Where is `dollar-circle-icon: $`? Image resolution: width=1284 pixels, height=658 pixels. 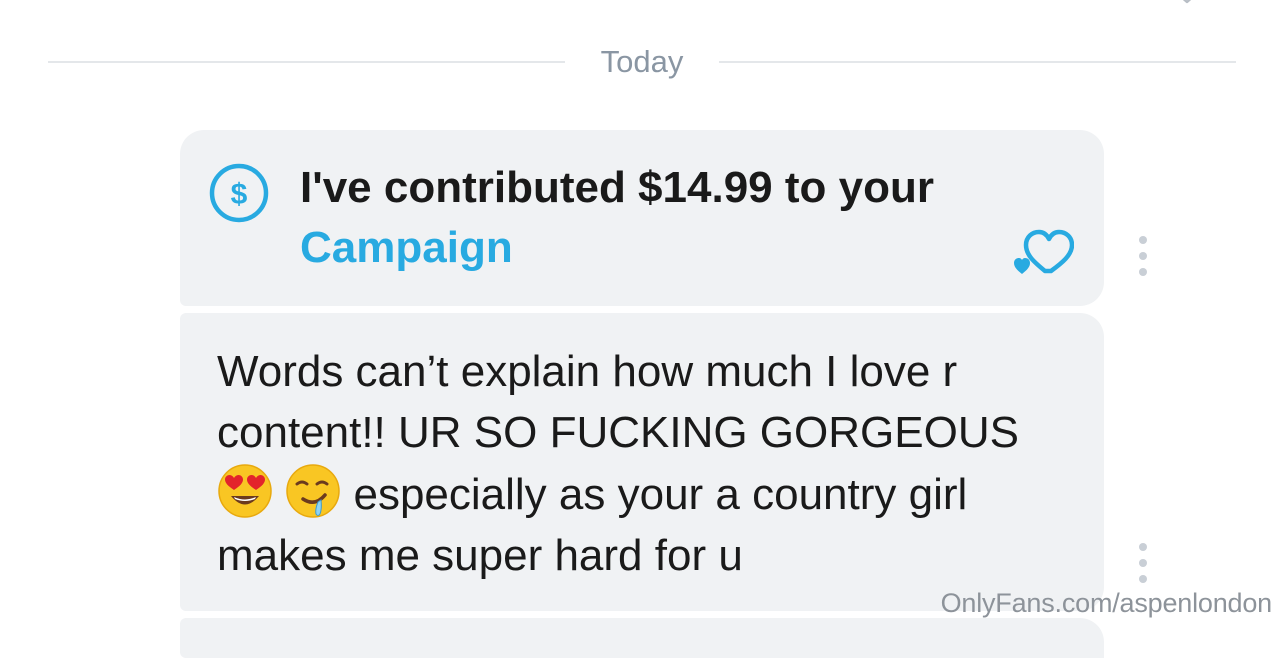 dollar-circle-icon: $ is located at coordinates (239, 193).